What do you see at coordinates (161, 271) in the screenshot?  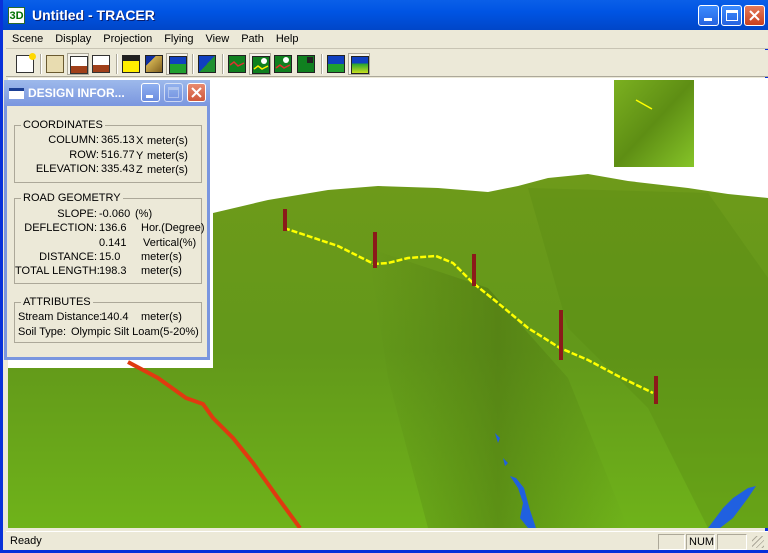 I see `total-length-unit: meter(s)` at bounding box center [161, 271].